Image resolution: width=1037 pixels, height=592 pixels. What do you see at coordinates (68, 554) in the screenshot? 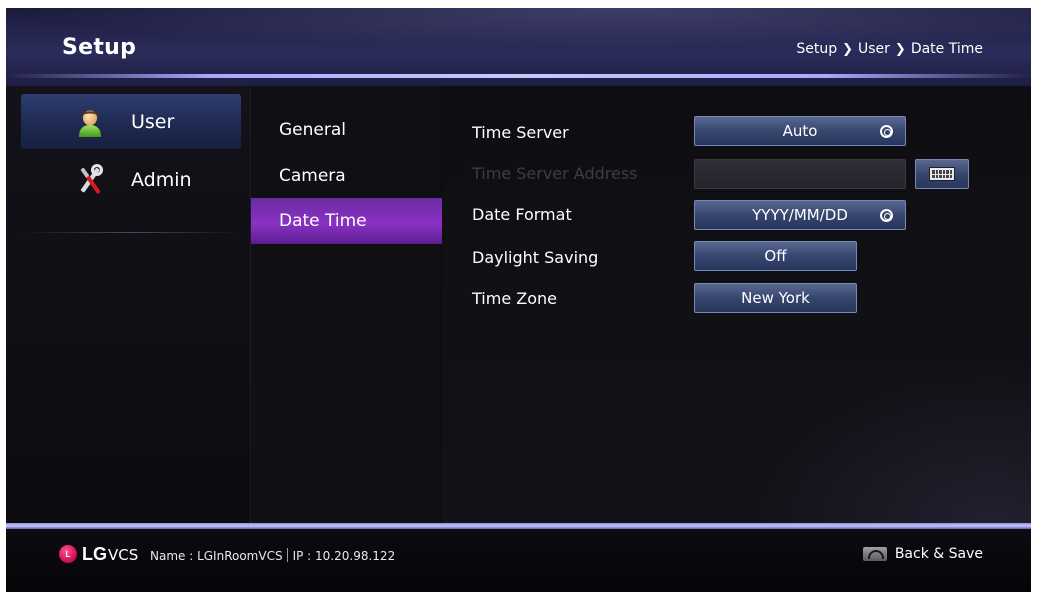
I see `lg-logo-icon: L` at bounding box center [68, 554].